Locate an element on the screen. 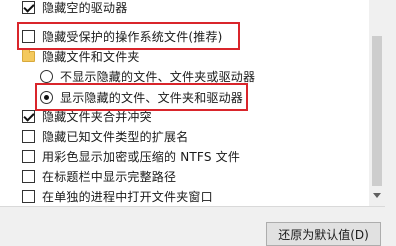 This screenshot has height=246, width=396. option-label: 不显示隐藏的文件、文件夹或驱动器 is located at coordinates (158, 76).